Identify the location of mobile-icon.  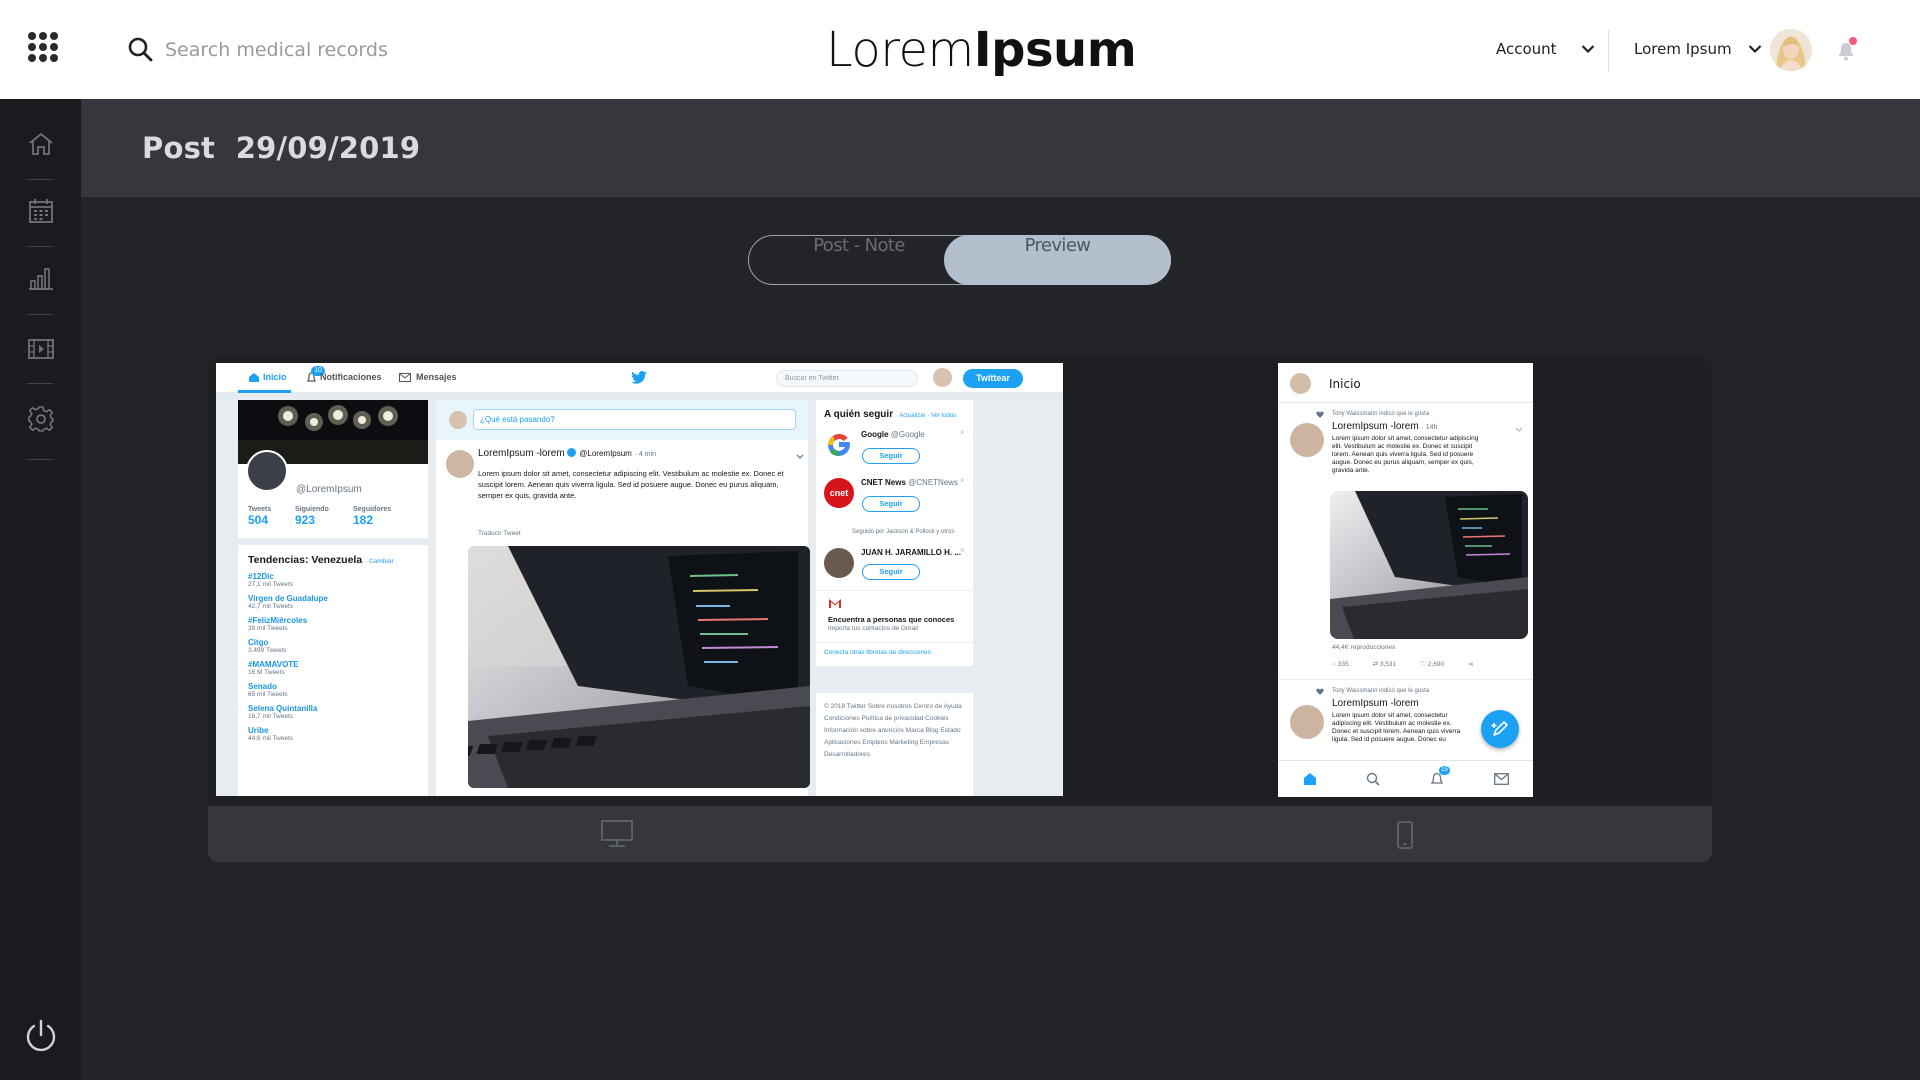
(1405, 837).